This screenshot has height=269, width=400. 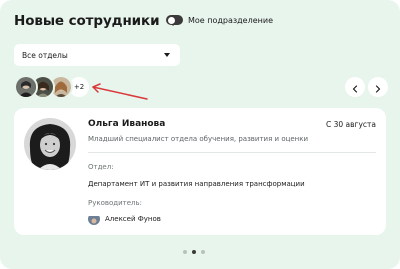 What do you see at coordinates (101, 167) in the screenshot?
I see `department-label: Отдел:` at bounding box center [101, 167].